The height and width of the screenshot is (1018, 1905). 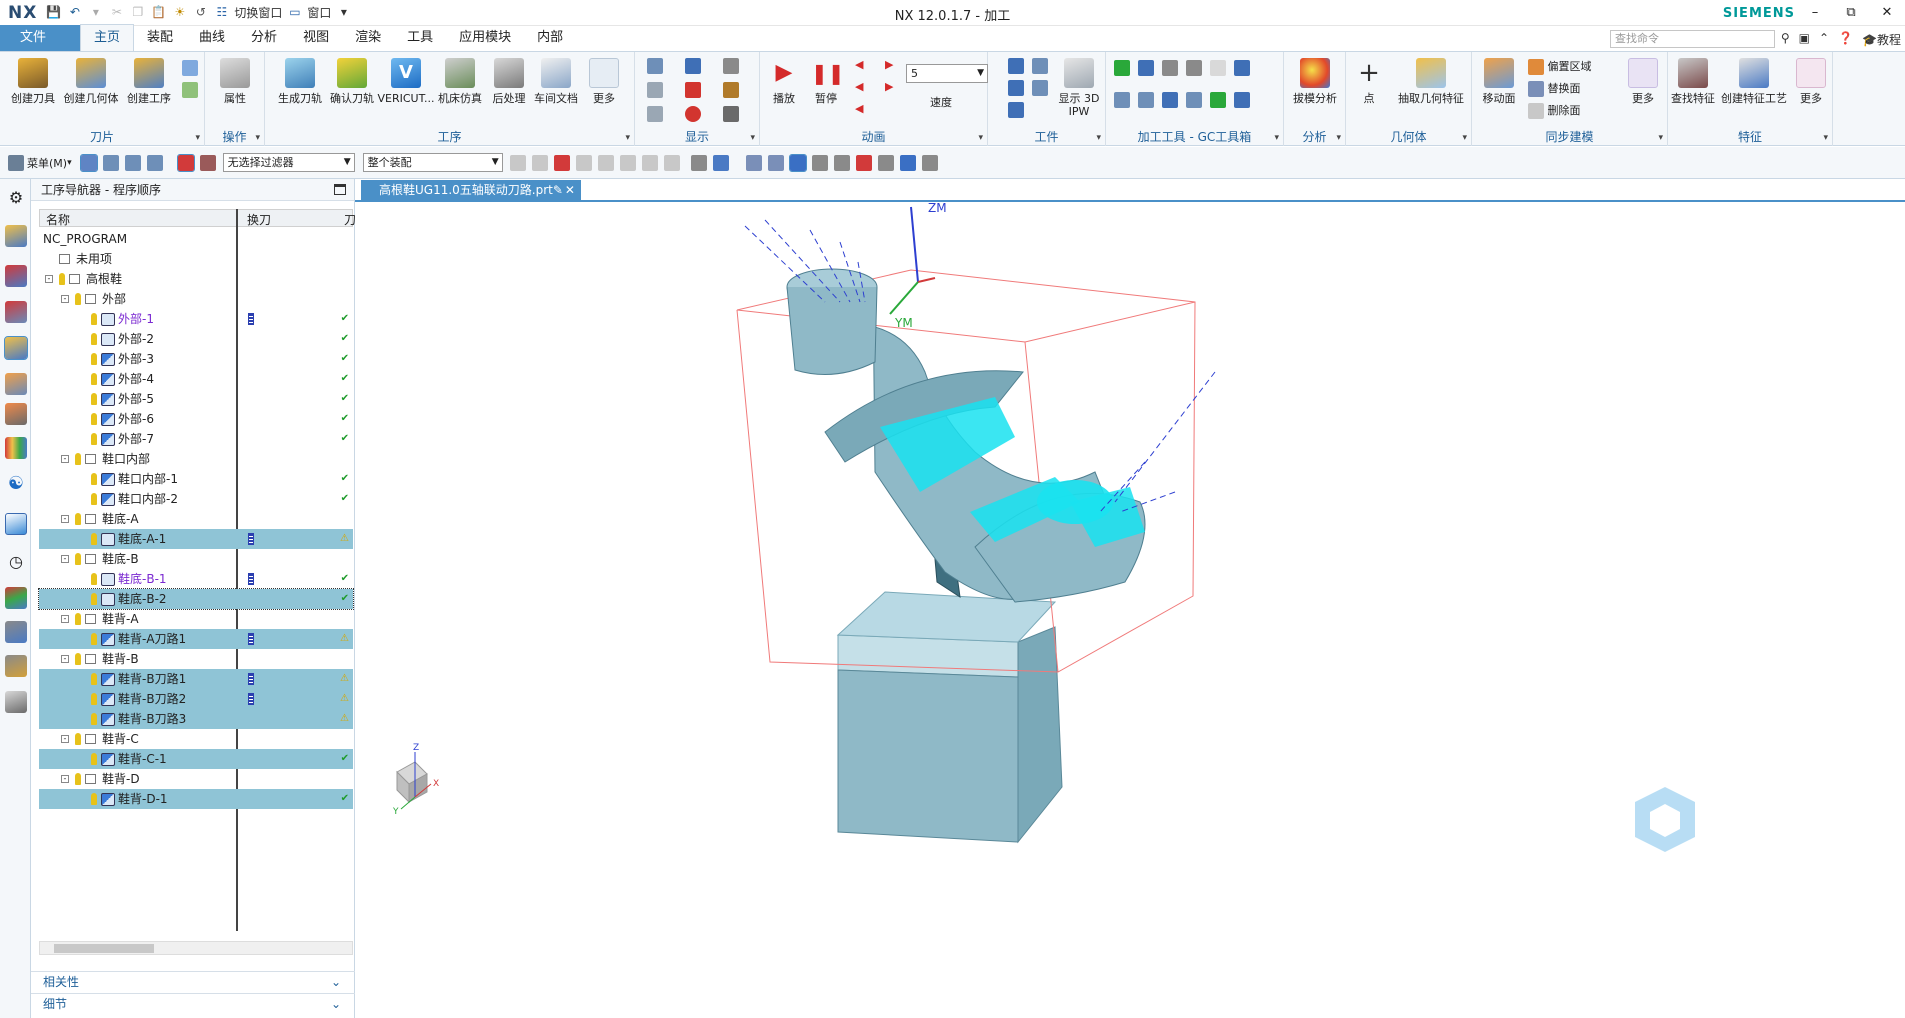 I want to click on clock-icon: ◷, so click(x=16, y=562).